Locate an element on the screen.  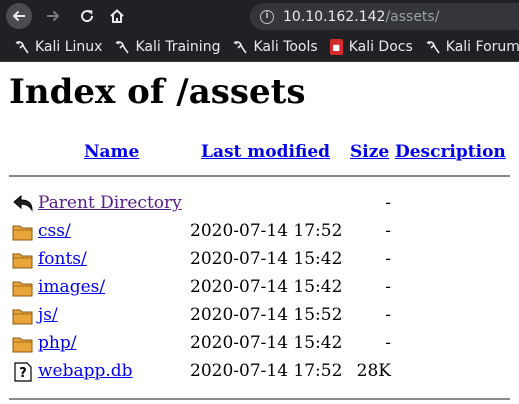
bookmark-kali-training: Kali Training is located at coordinates (167, 47).